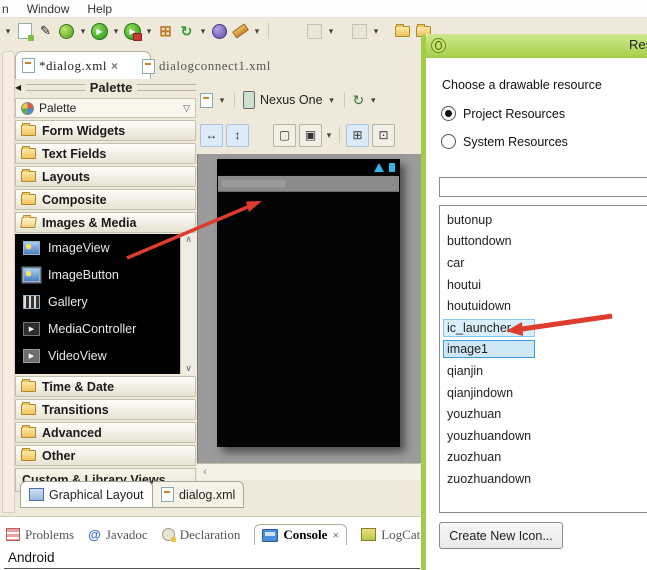 This screenshot has height=570, width=647. I want to click on palette-item-imageview: ImageView, so click(105, 247).